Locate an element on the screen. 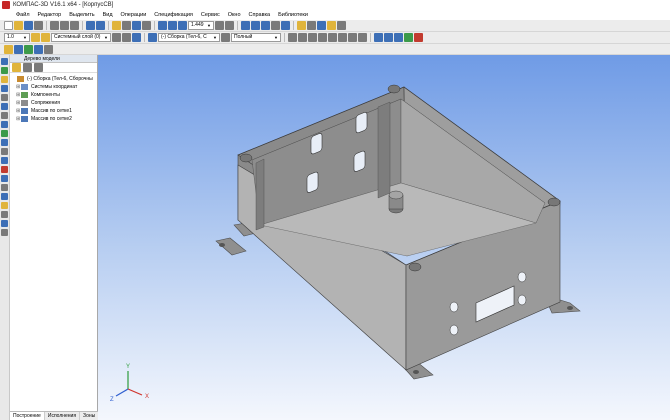 This screenshot has height=420, width=670. zoom-combo: 1.449 ▼ is located at coordinates (201, 25).